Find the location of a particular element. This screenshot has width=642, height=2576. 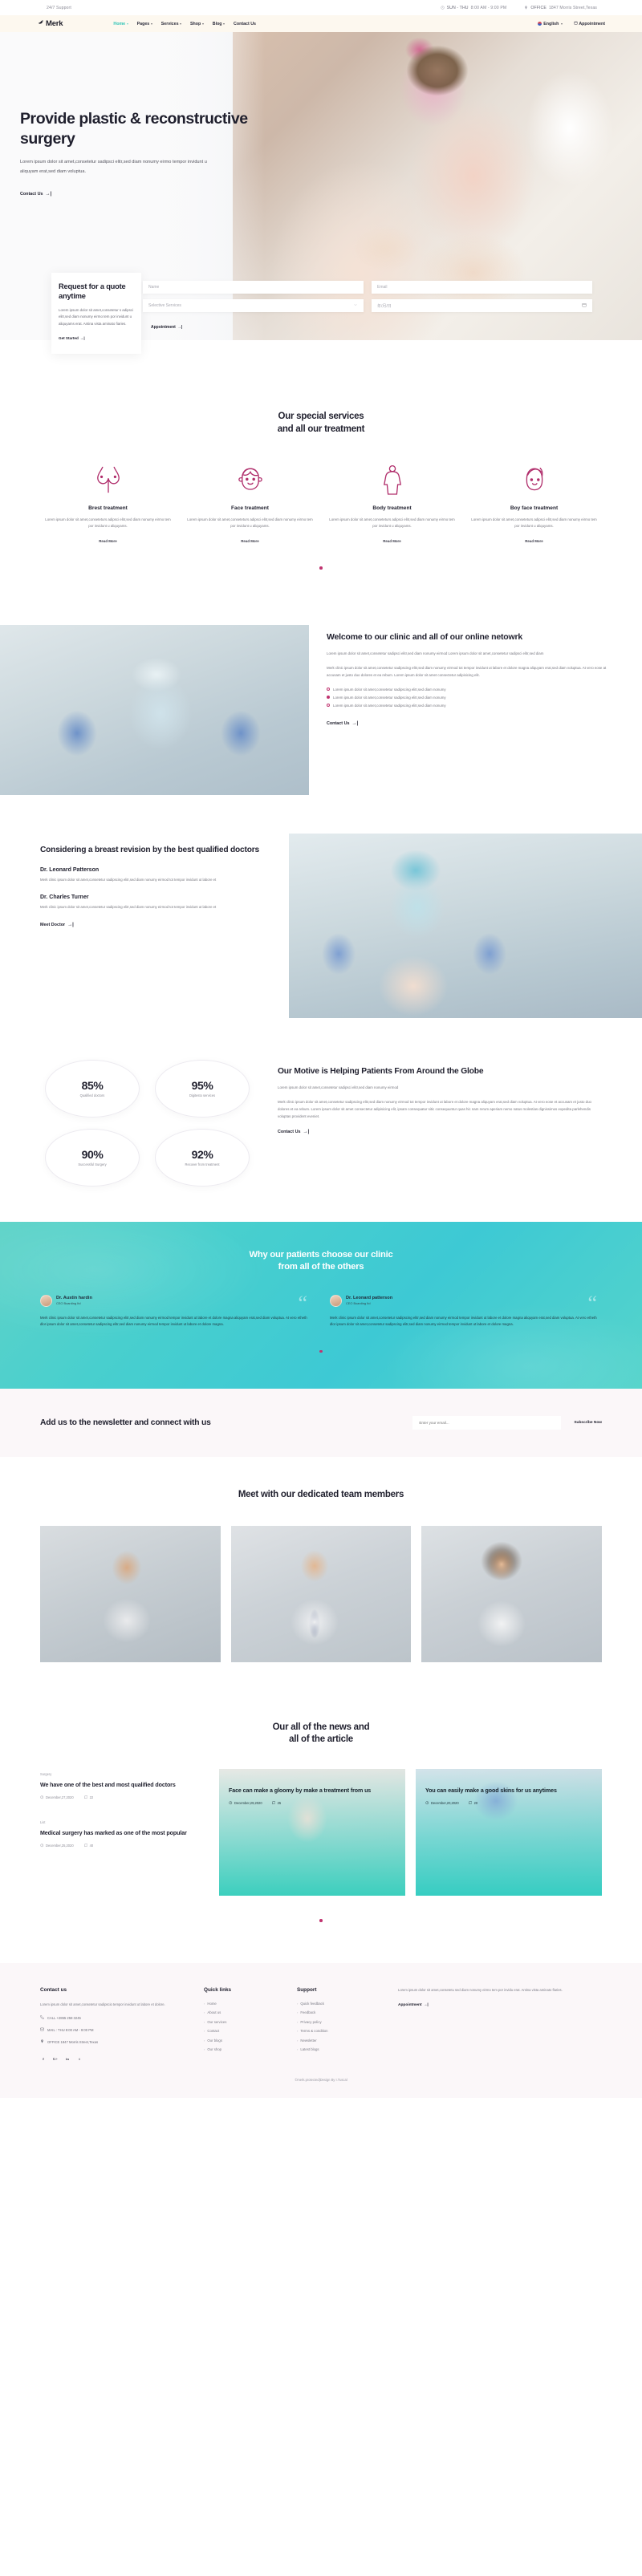

footer-link: › Latest blogs is located at coordinates (341, 2049).